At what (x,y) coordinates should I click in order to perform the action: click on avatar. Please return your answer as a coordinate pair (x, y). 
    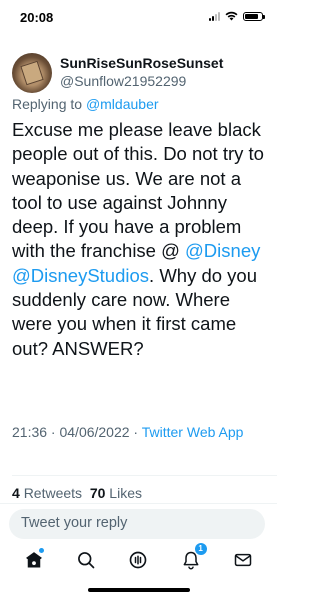
    Looking at the image, I should click on (32, 73).